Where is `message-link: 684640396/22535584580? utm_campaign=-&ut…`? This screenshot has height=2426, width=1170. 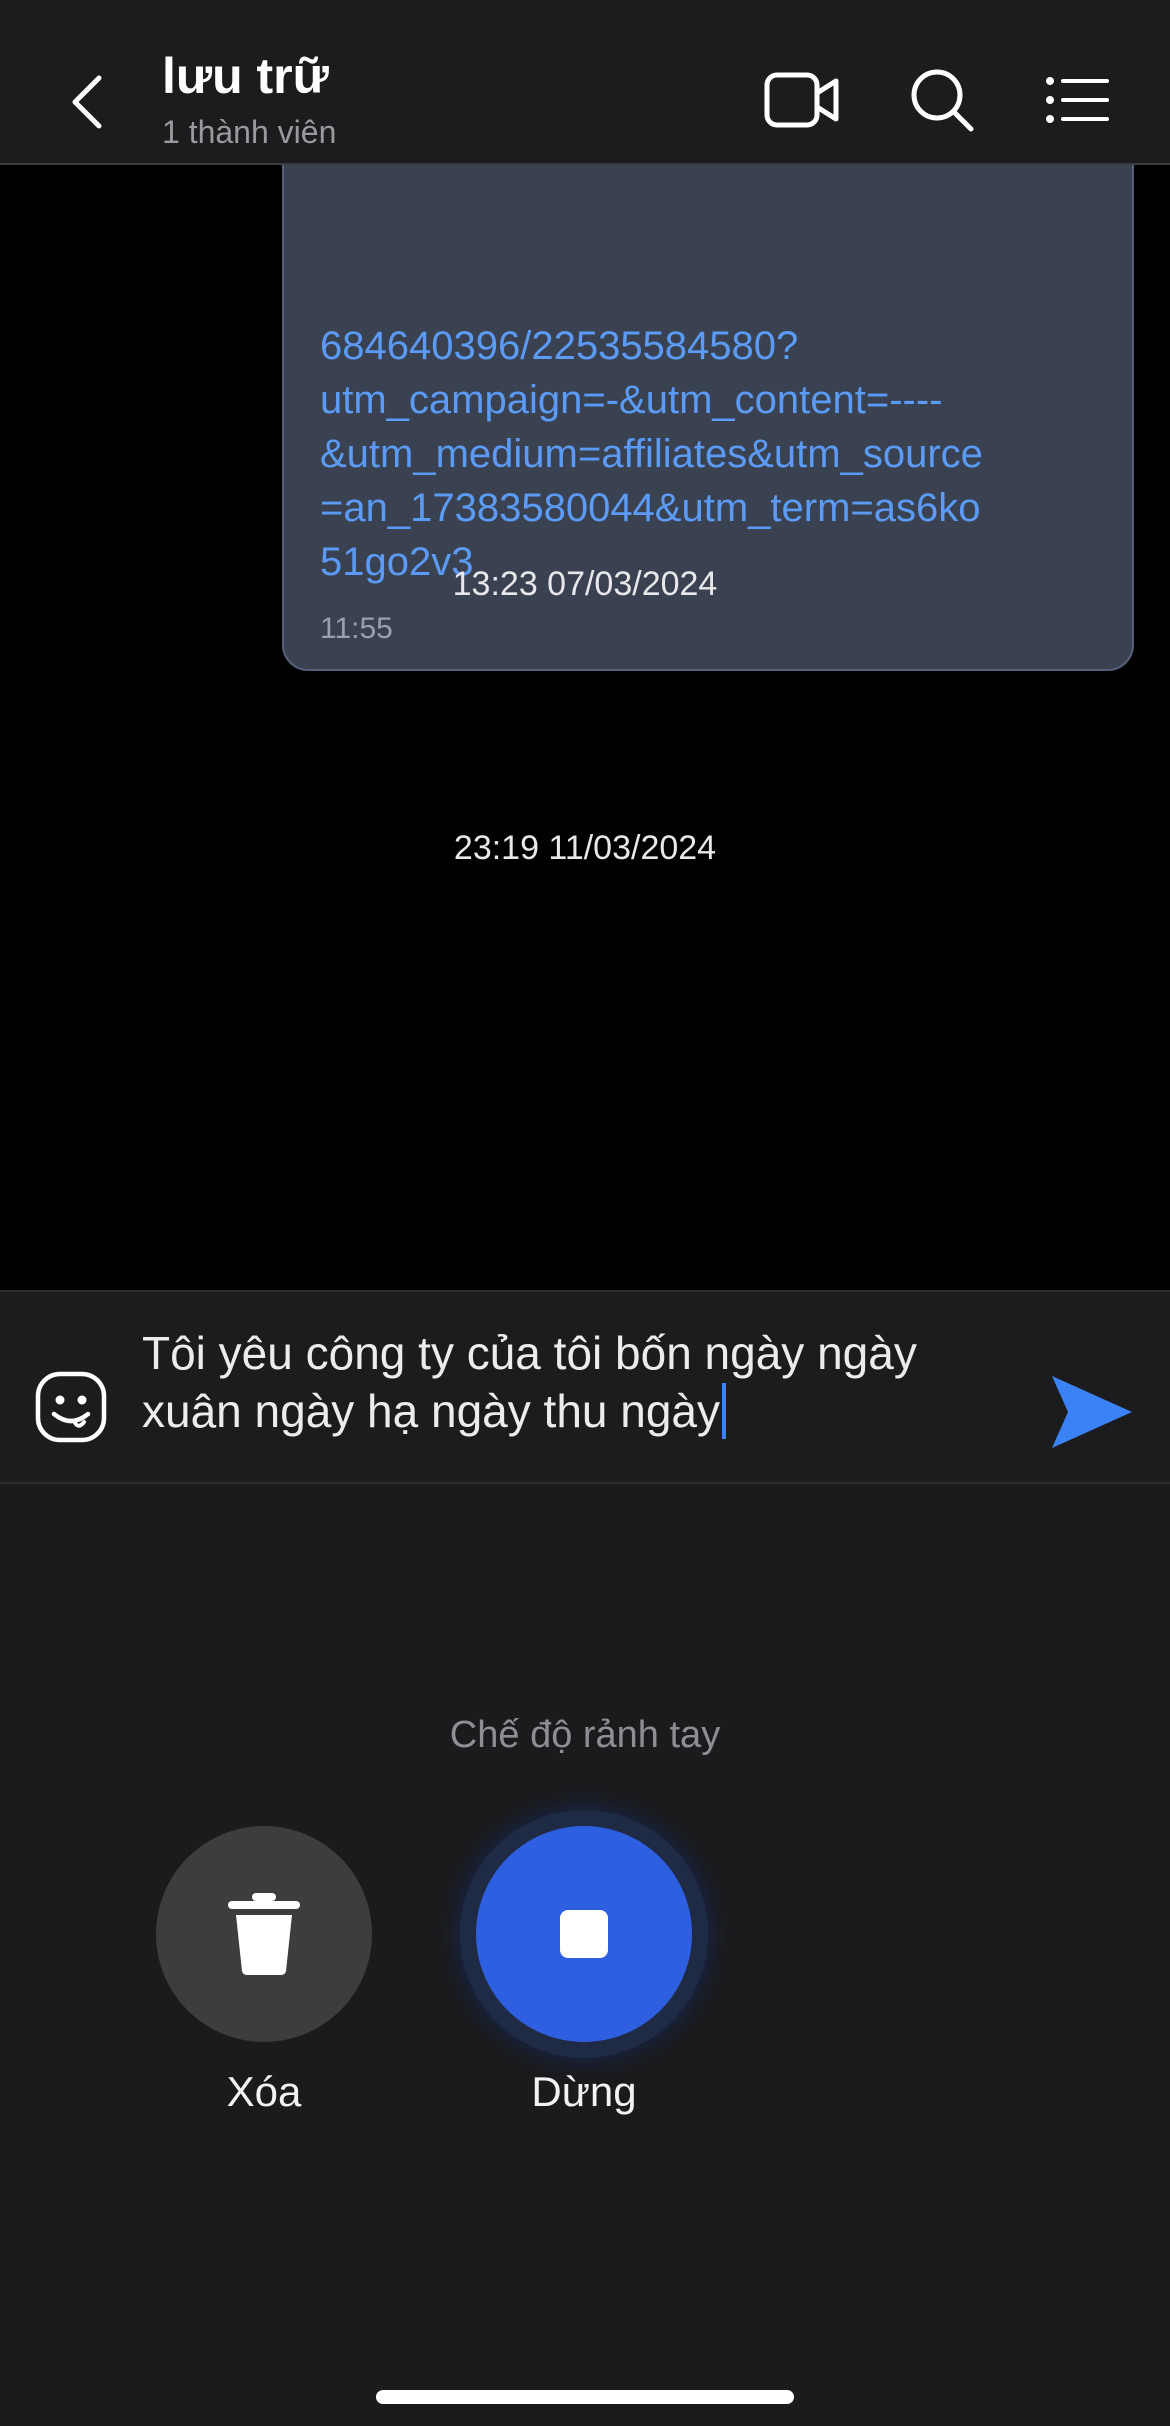
message-link: 684640396/22535584580? utm_campaign=-&ut… is located at coordinates (715, 454).